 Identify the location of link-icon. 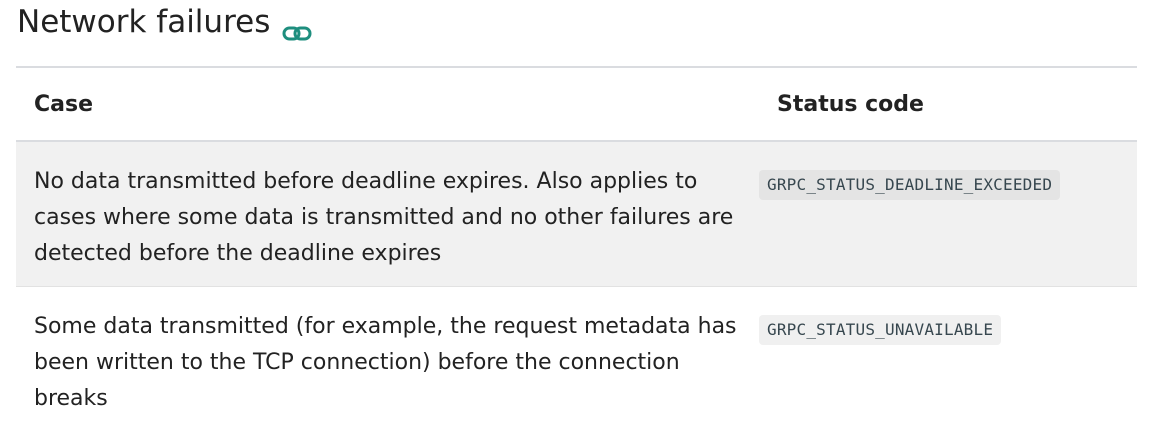
(297, 28).